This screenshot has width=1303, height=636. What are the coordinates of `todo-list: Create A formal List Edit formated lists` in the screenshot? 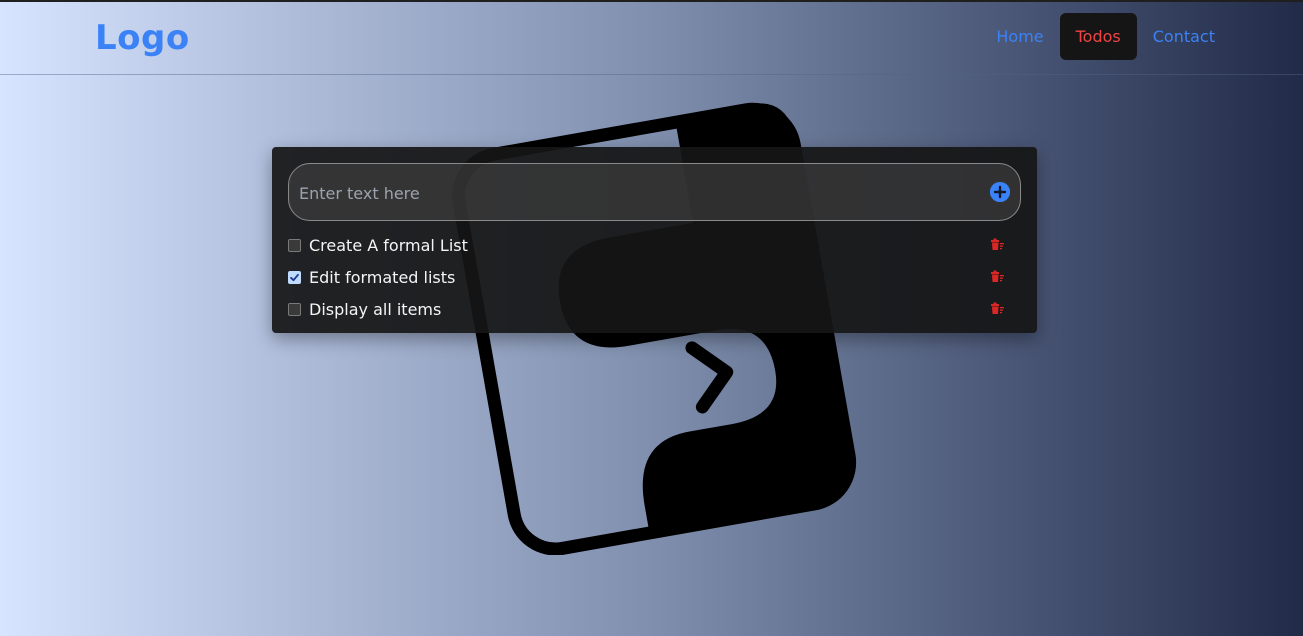 It's located at (654, 277).